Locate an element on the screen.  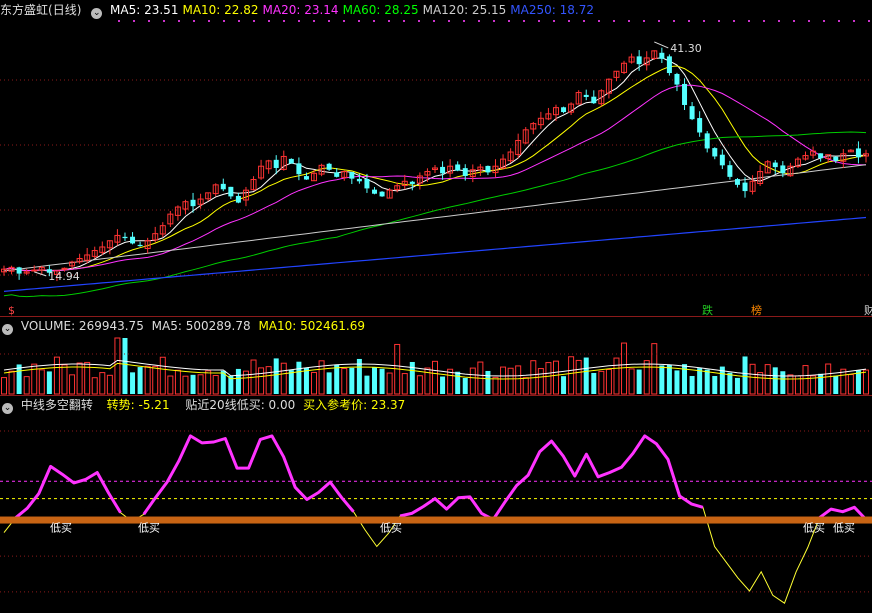
event-marker: 财 is located at coordinates (868, 310).